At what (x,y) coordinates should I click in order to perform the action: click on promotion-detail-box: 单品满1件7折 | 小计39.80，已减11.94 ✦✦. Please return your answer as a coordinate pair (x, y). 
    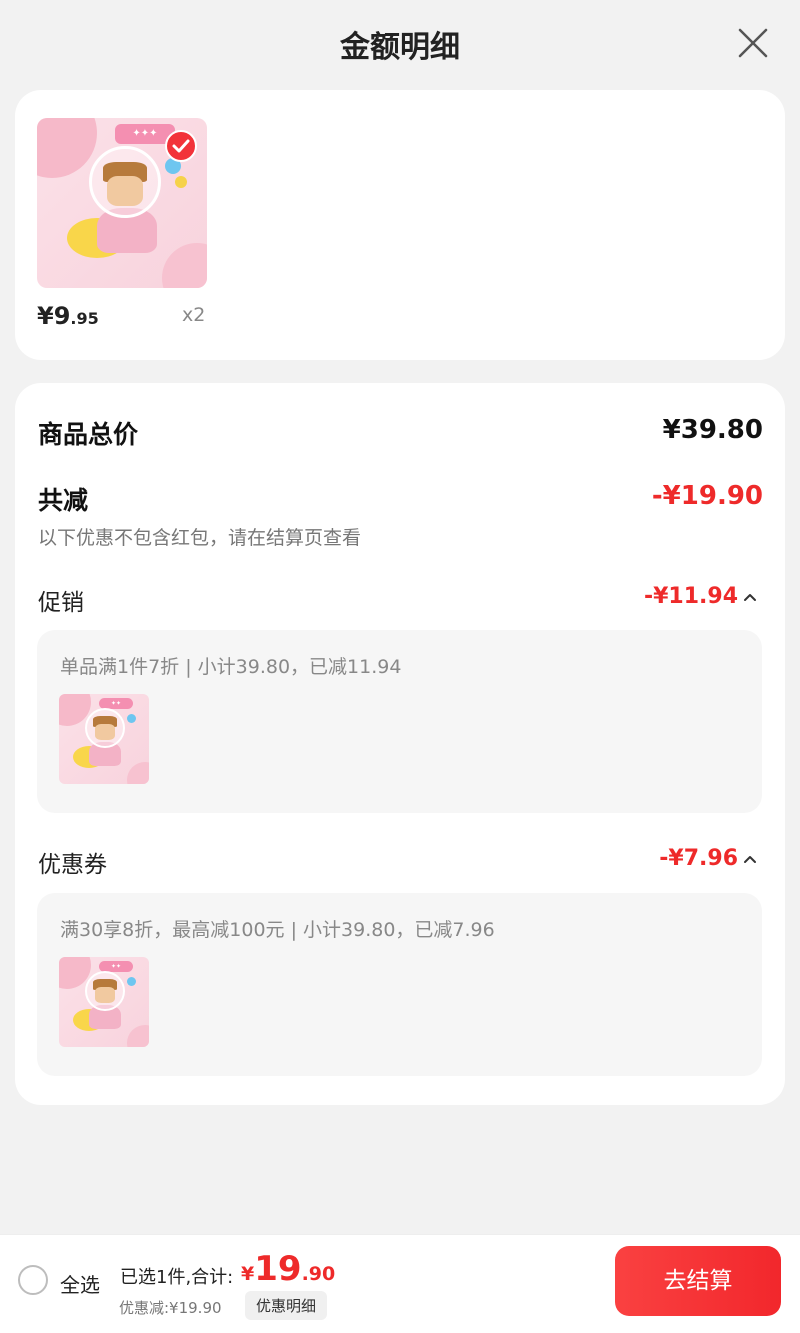
    Looking at the image, I should click on (399, 721).